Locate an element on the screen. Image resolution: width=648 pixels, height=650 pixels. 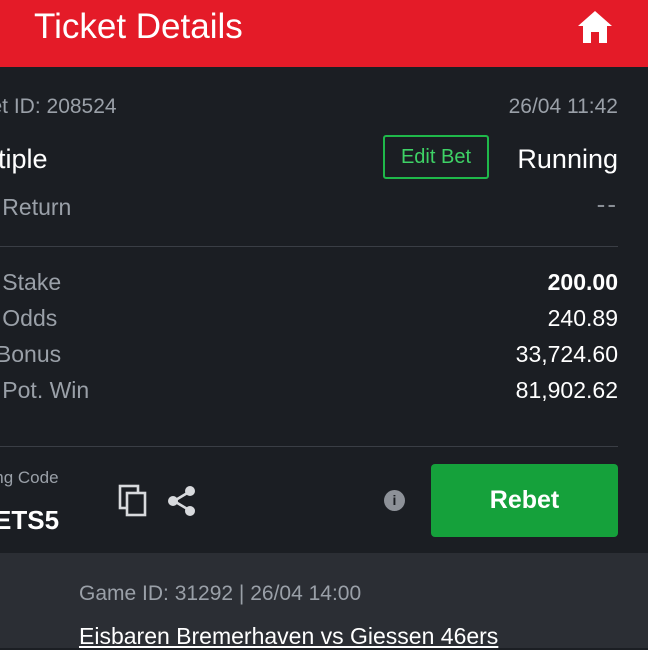
summary-label-odds: al Odds is located at coordinates (29, 318).